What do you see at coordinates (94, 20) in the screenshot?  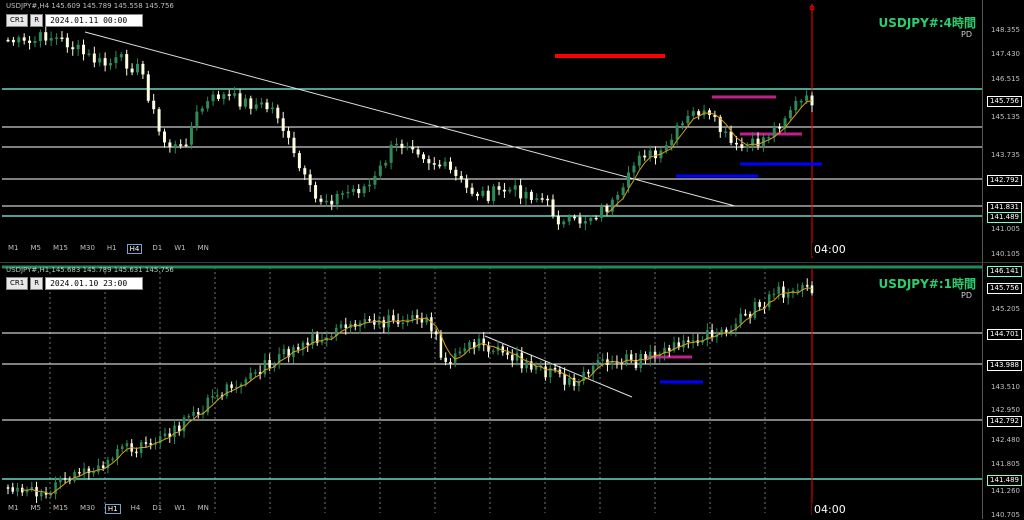 I see `h4-date-field: 2024.01.11 00:00` at bounding box center [94, 20].